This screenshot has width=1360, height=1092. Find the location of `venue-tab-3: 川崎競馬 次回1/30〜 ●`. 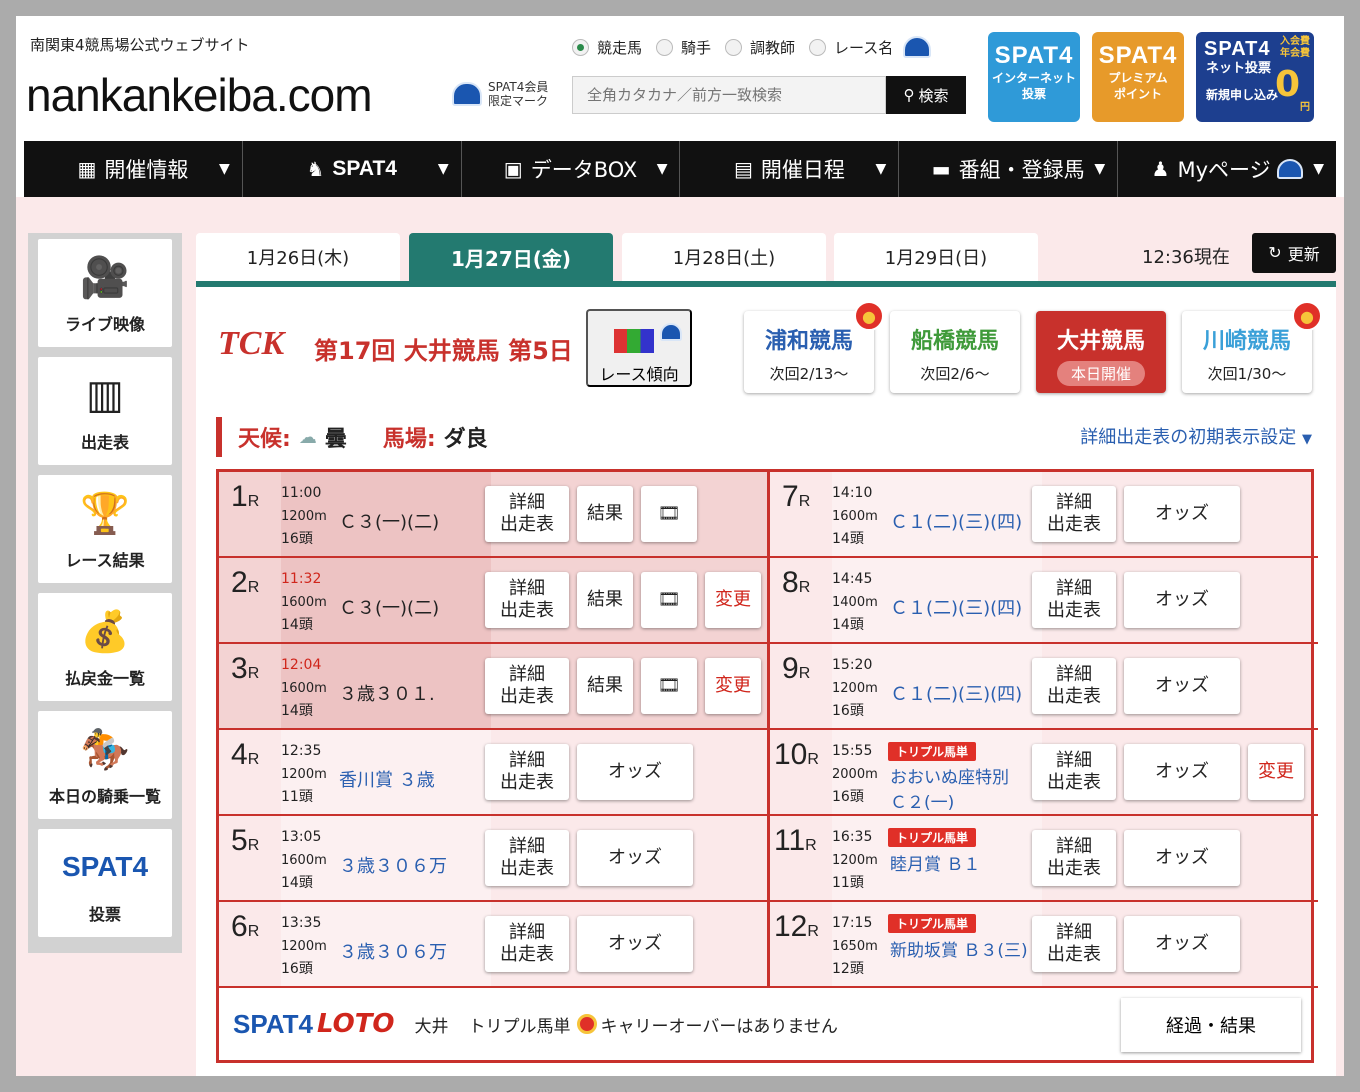

venue-tab-3: 川崎競馬 次回1/30〜 ● is located at coordinates (1252, 347).